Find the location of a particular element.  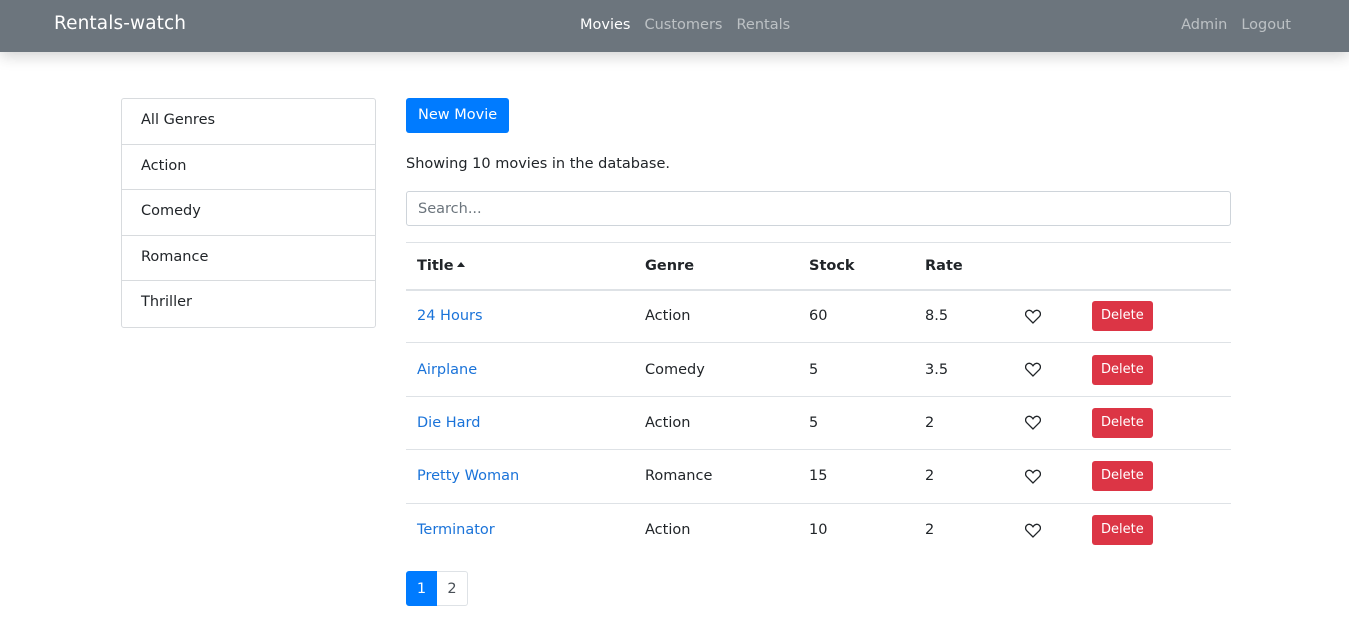

movie-title-link: Terminator is located at coordinates (456, 530).